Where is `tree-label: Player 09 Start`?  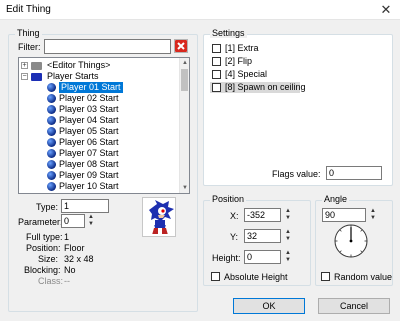
tree-label: Player 09 Start is located at coordinates (89, 175).